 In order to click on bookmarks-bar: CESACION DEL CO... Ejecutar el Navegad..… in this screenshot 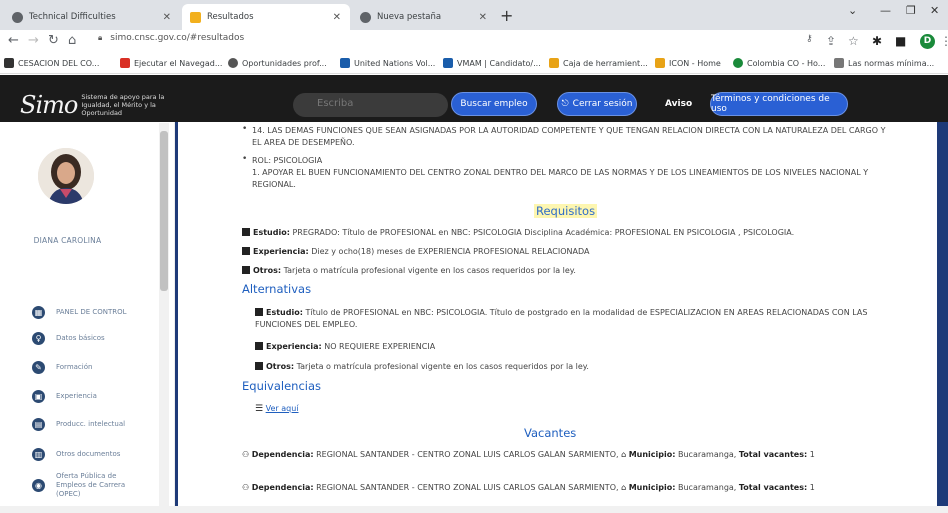, I will do `click(474, 64)`.